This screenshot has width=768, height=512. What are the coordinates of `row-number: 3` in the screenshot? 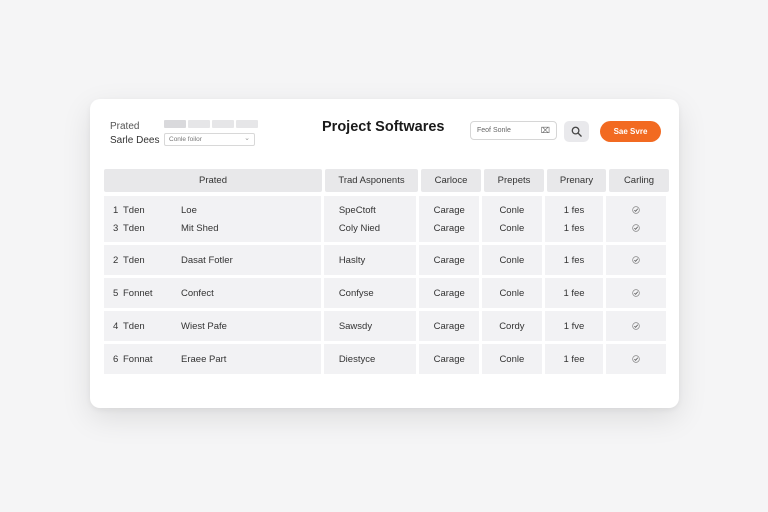 It's located at (116, 228).